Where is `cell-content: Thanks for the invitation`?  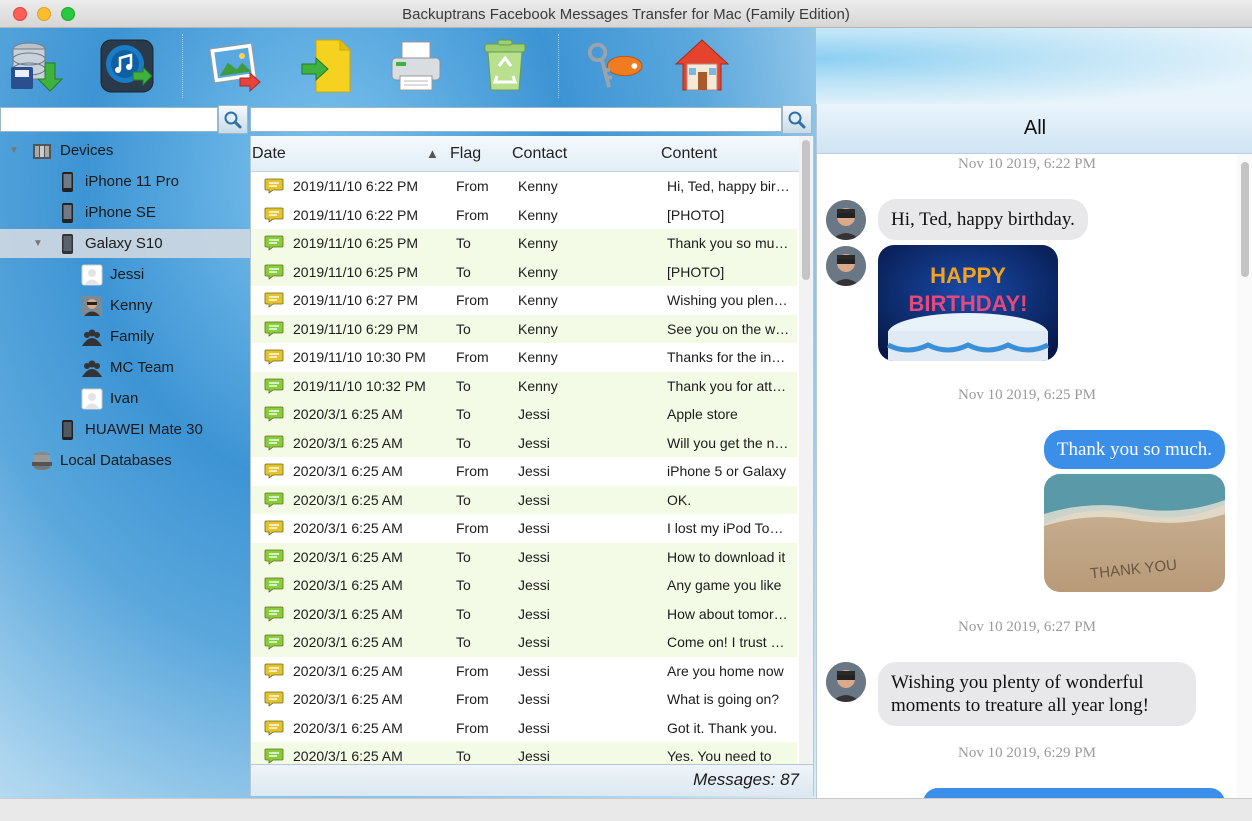 cell-content: Thanks for the invitation is located at coordinates (729, 357).